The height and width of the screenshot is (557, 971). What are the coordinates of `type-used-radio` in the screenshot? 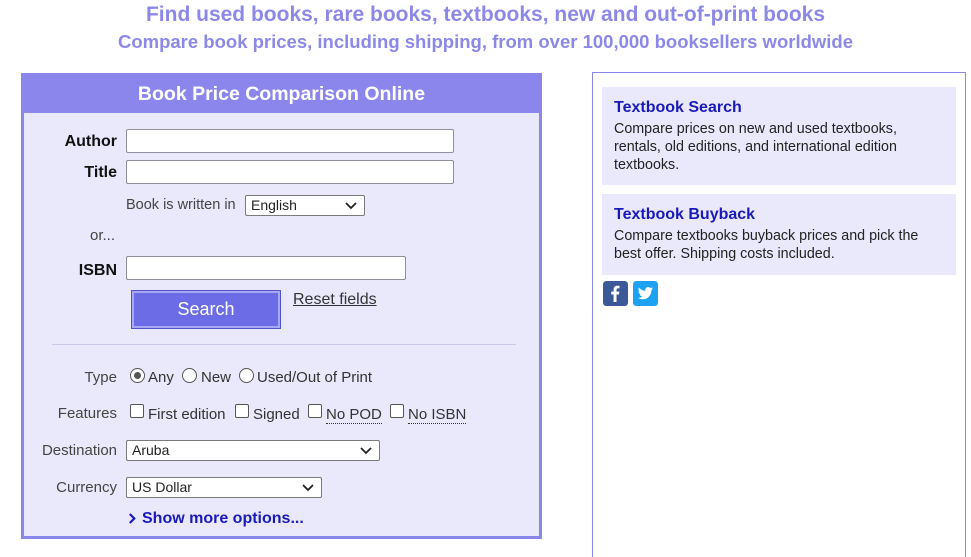 It's located at (246, 375).